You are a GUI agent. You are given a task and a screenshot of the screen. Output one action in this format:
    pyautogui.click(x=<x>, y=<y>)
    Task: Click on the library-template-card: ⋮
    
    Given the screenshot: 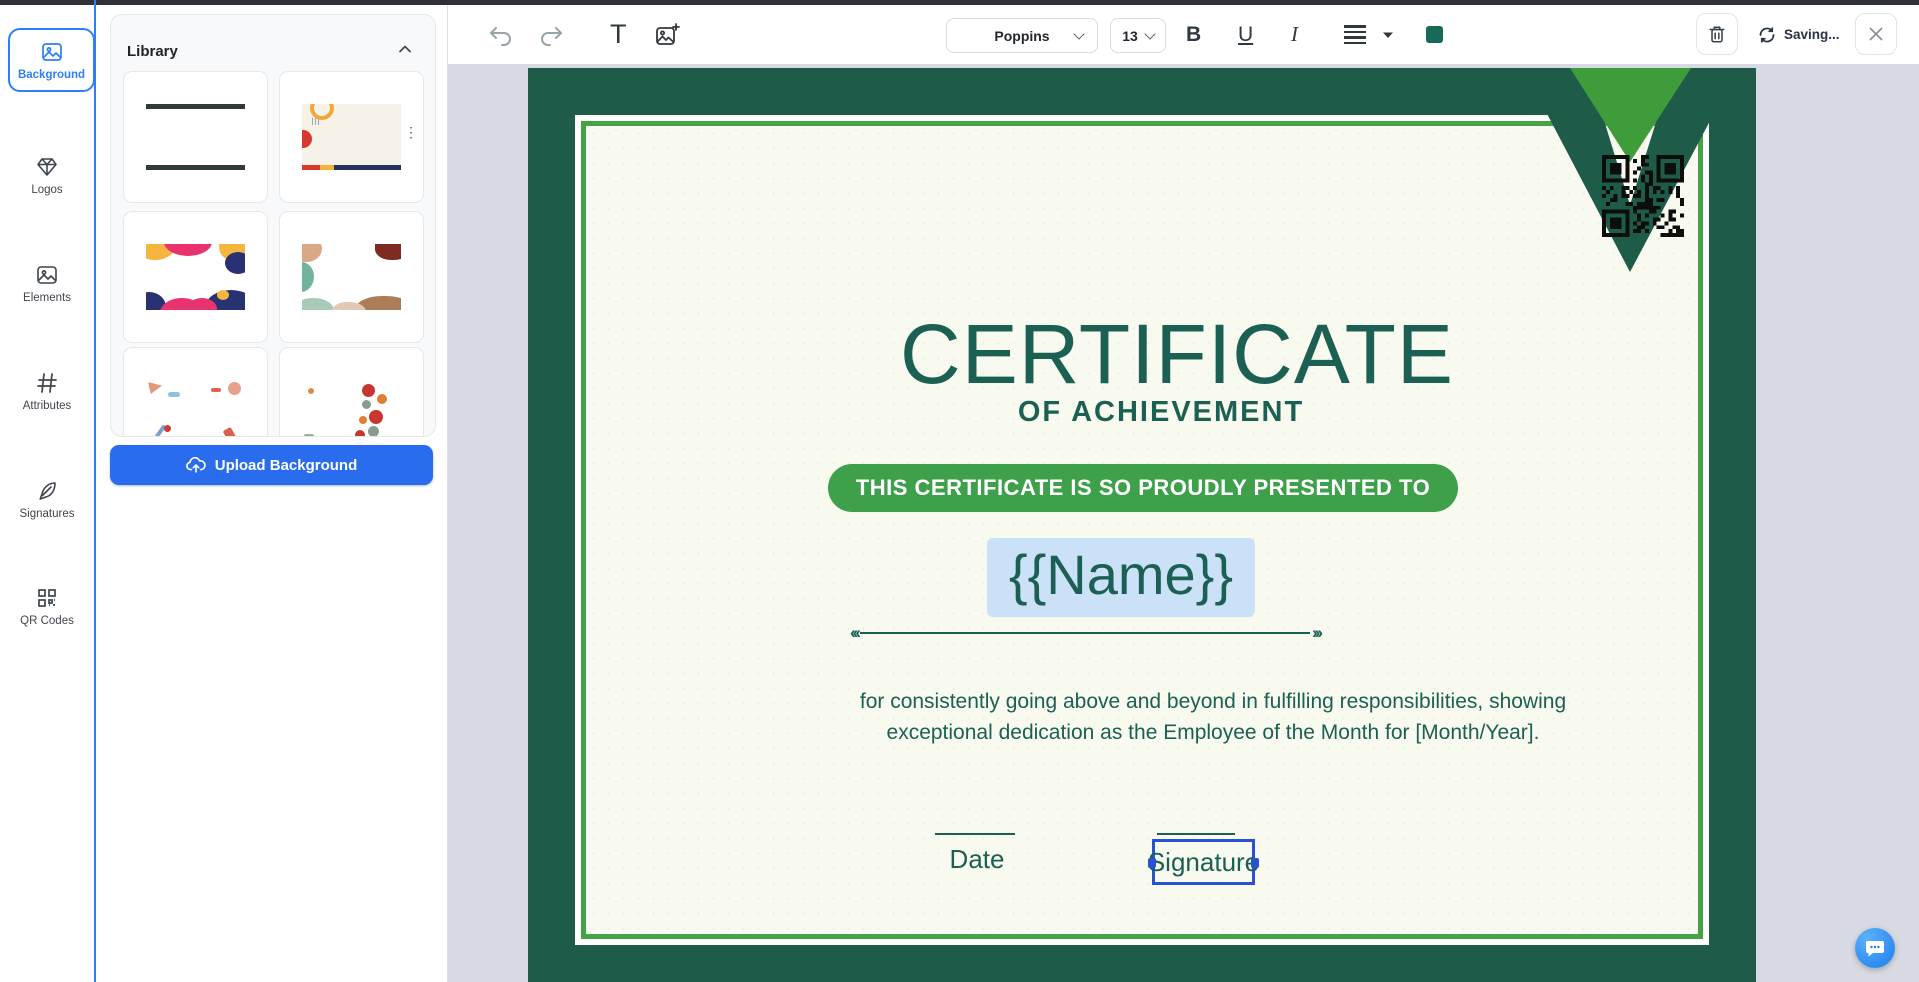 What is the action you would take?
    pyautogui.click(x=351, y=137)
    